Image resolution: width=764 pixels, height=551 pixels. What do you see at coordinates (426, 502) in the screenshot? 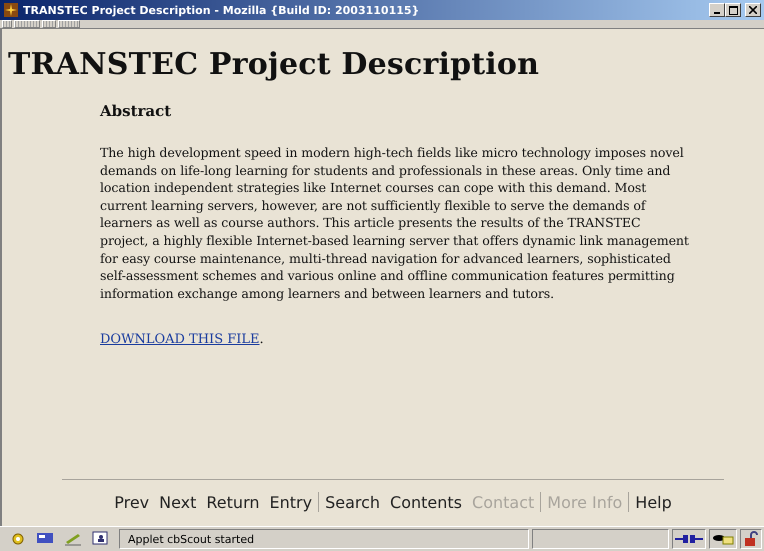
I see `nav-link: Contents` at bounding box center [426, 502].